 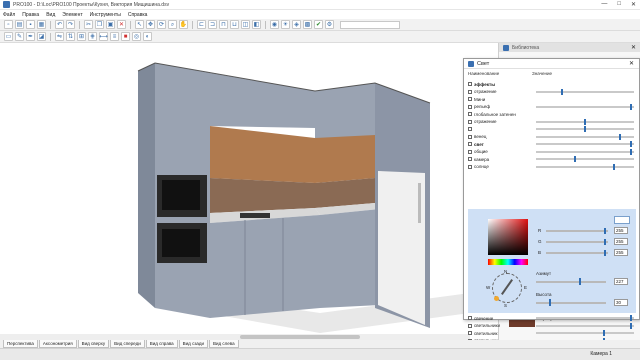 What do you see at coordinates (150, 24) in the screenshot?
I see `move-icon: ✥` at bounding box center [150, 24].